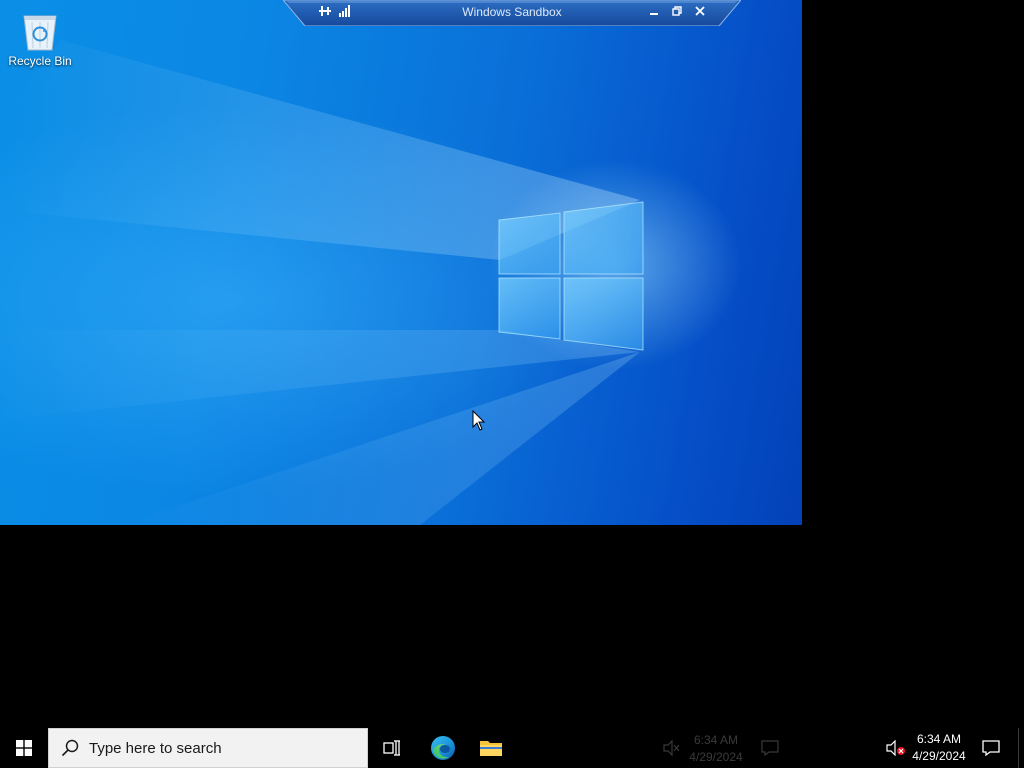  I want to click on volume-button, so click(896, 748).